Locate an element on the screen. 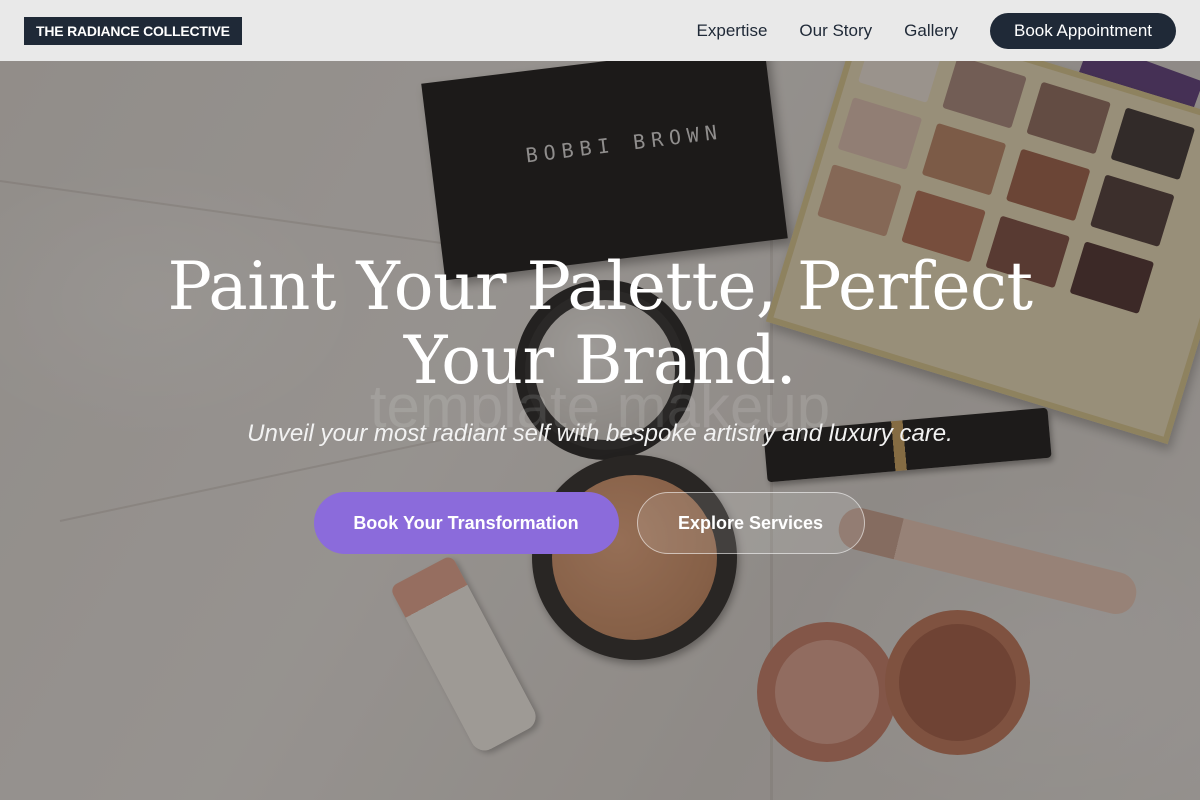 The height and width of the screenshot is (800, 1200). site-logo: THE RADIANCE COLLECTIVE is located at coordinates (133, 30).